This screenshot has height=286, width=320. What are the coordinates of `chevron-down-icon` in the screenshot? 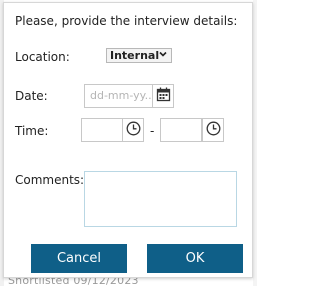 It's located at (163, 56).